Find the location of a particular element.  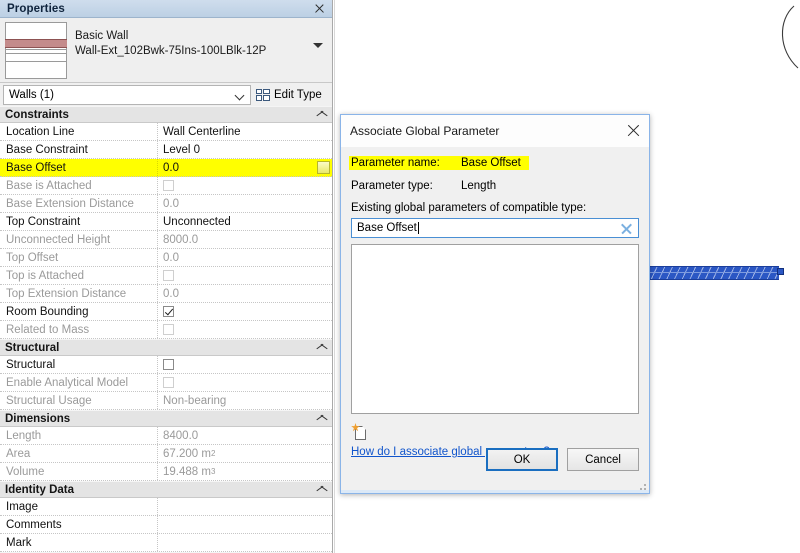

cancel-button: Cancel is located at coordinates (603, 459).